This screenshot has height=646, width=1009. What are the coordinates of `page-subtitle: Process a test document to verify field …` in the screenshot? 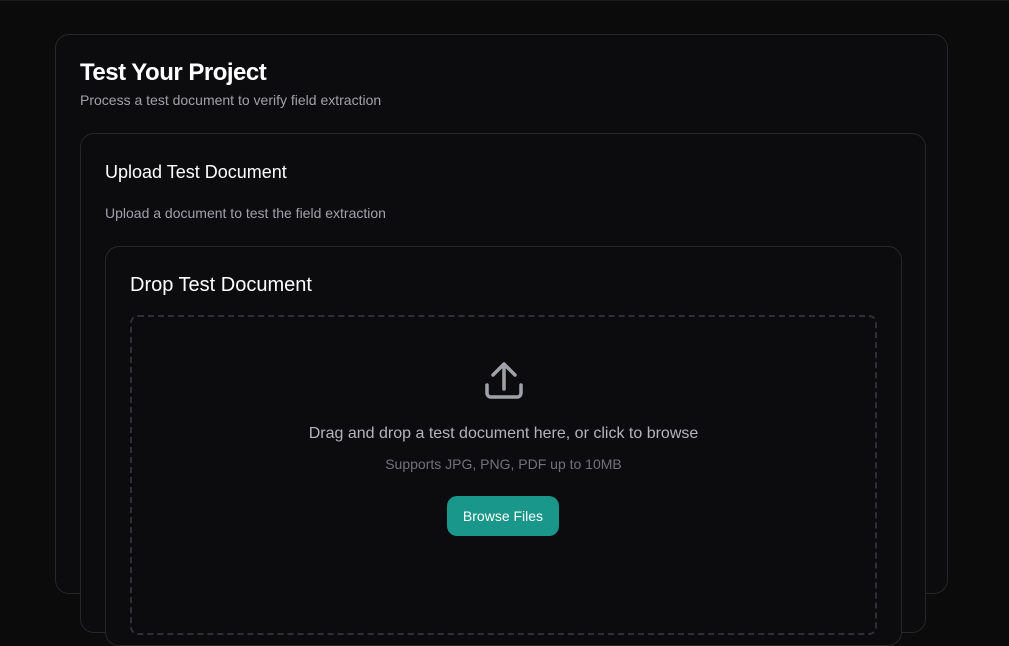 It's located at (231, 100).